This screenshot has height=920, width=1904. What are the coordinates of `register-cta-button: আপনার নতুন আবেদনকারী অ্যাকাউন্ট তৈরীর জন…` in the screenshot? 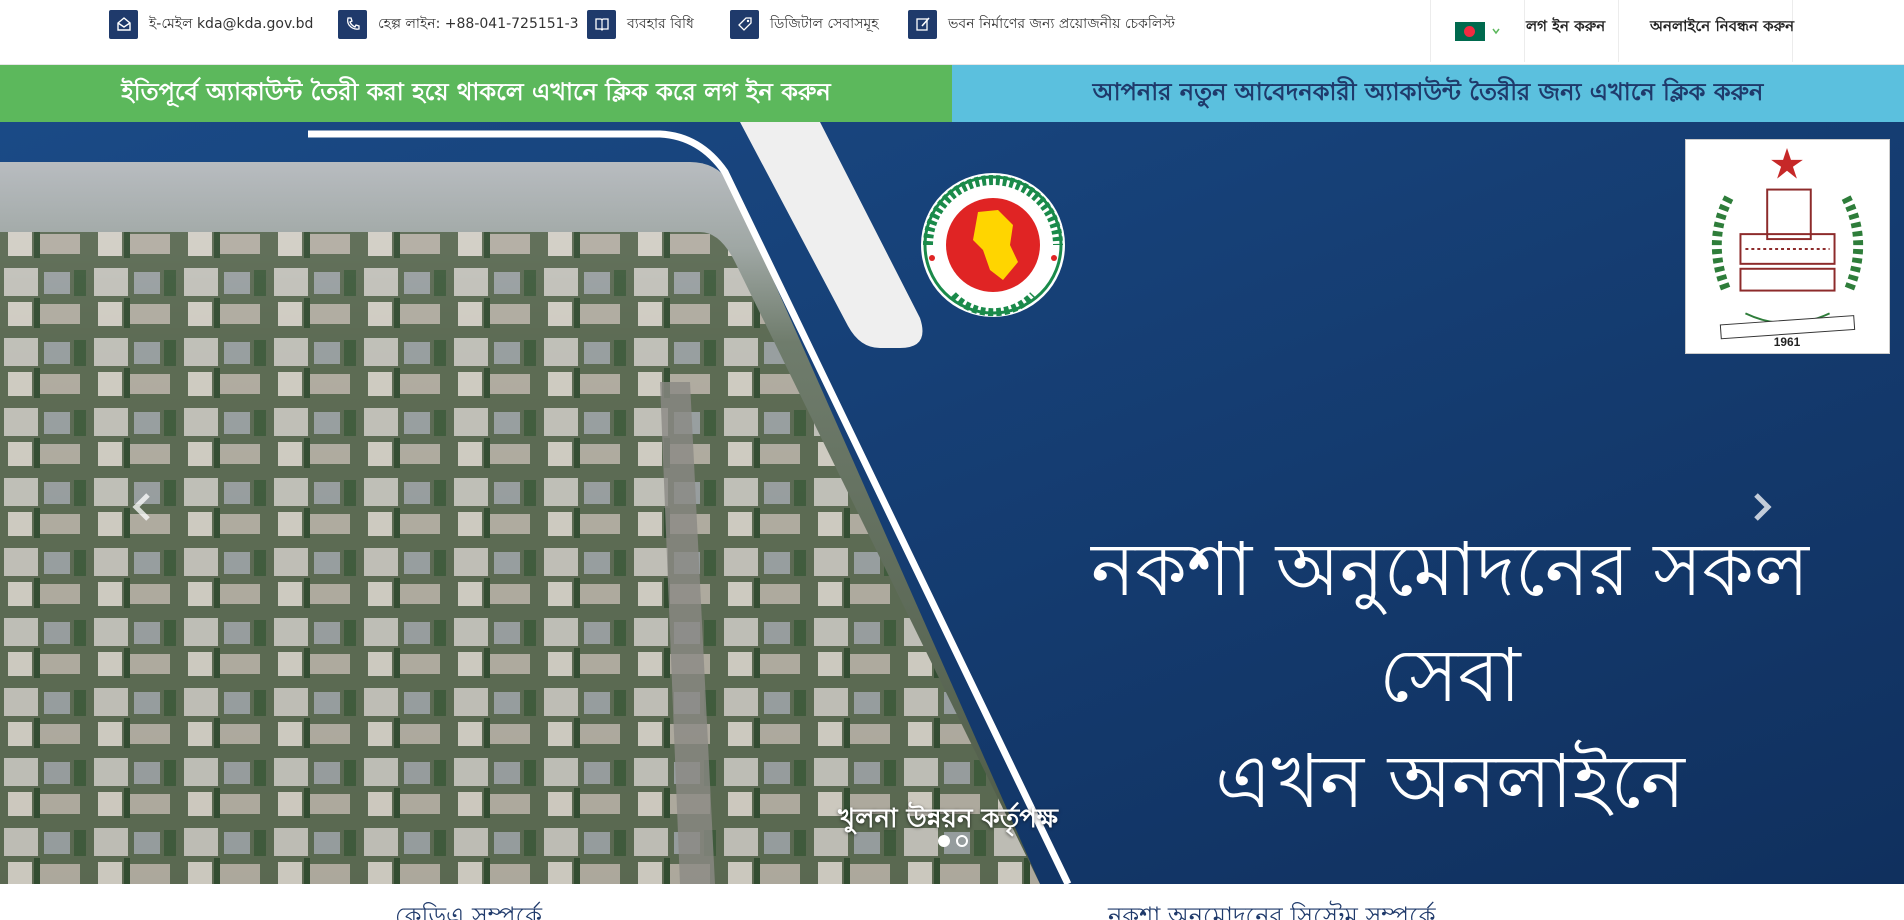 It's located at (1428, 93).